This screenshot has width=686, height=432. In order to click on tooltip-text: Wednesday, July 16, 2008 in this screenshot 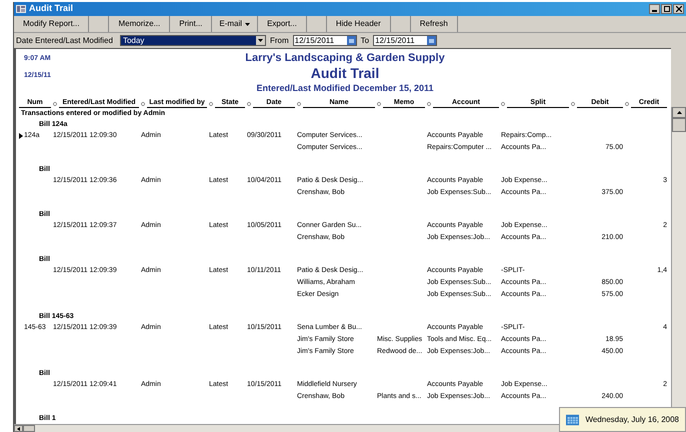, I will do `click(632, 420)`.